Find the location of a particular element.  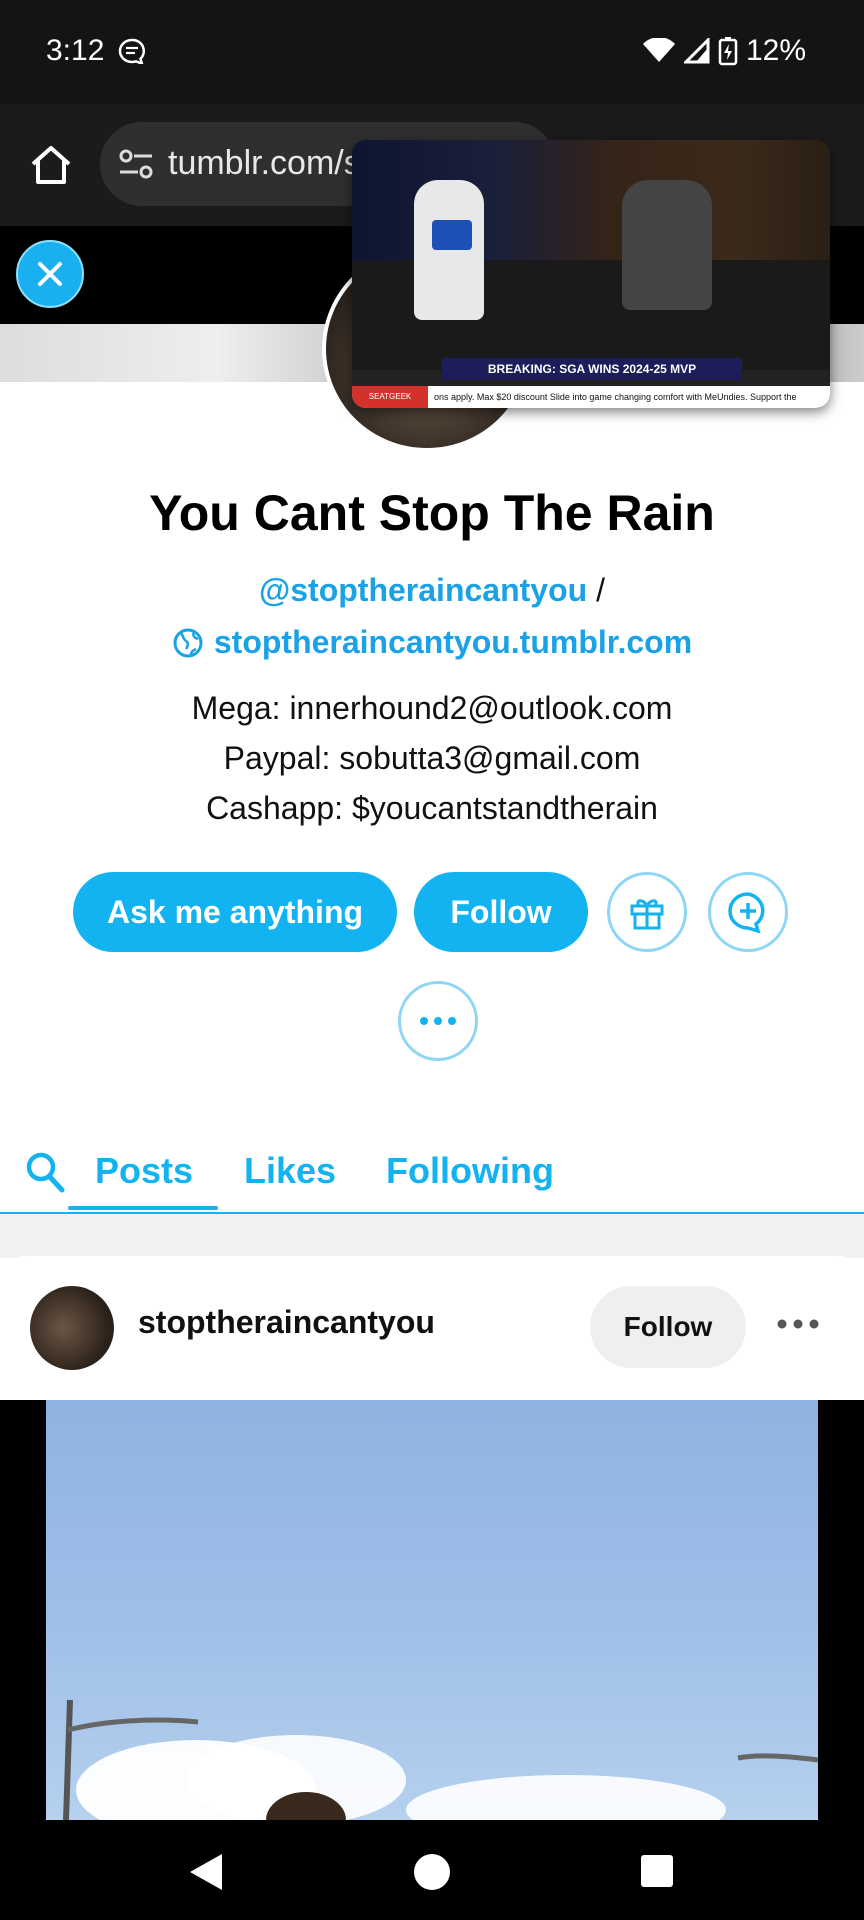

signal-icon is located at coordinates (696, 51).